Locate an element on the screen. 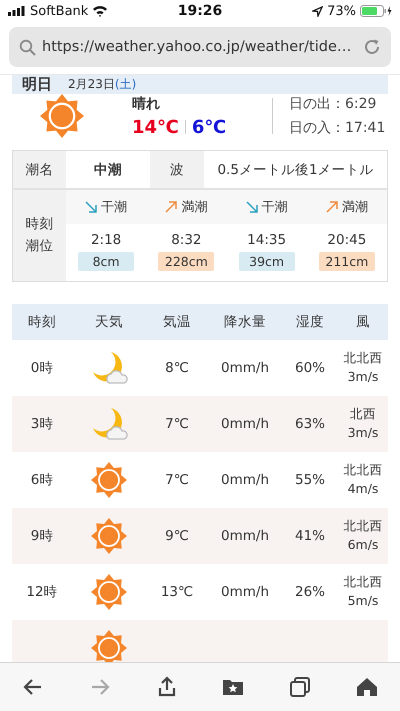  table-cell-text: 63% is located at coordinates (310, 424).